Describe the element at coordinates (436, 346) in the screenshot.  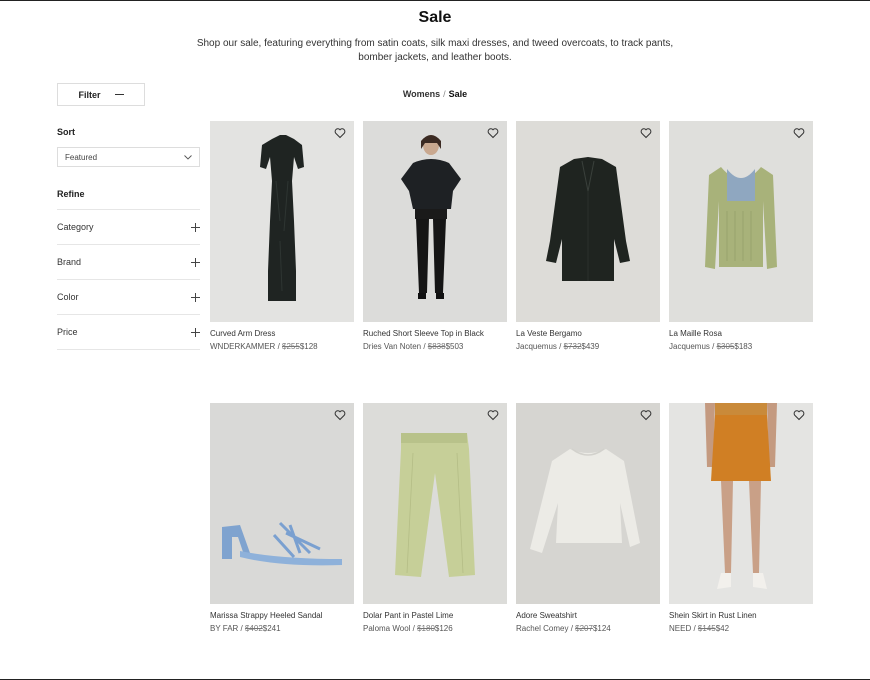
I see `original-price: $838` at that location.